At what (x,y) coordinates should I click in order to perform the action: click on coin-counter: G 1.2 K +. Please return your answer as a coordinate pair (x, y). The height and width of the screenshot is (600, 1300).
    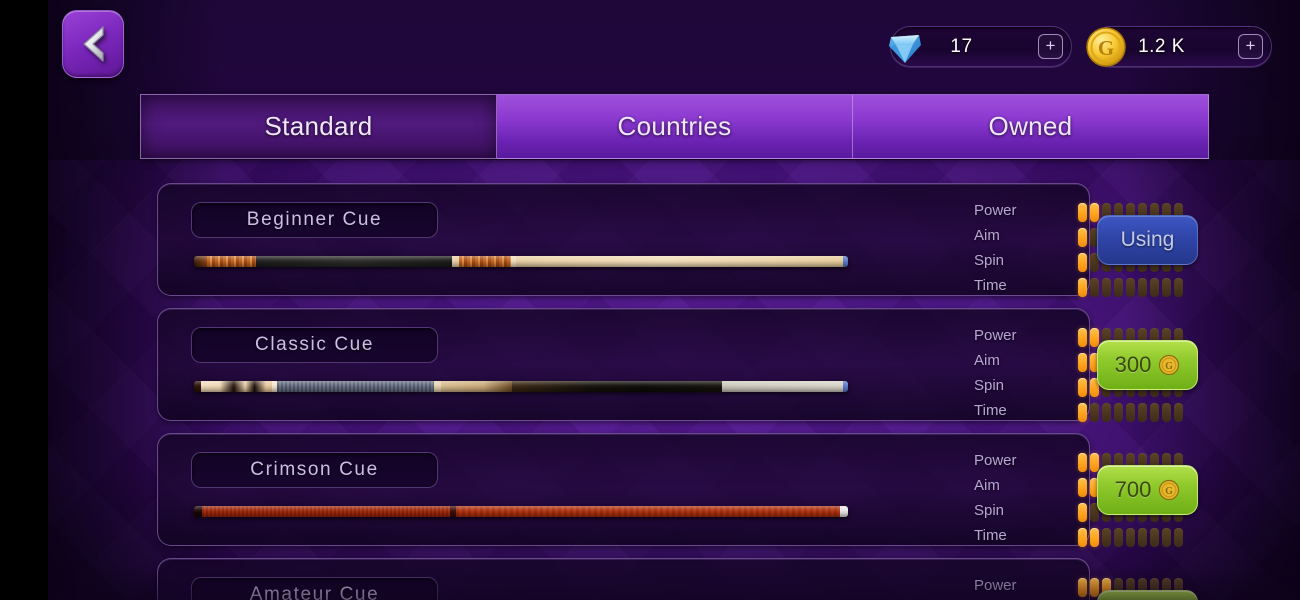
    Looking at the image, I should click on (1179, 46).